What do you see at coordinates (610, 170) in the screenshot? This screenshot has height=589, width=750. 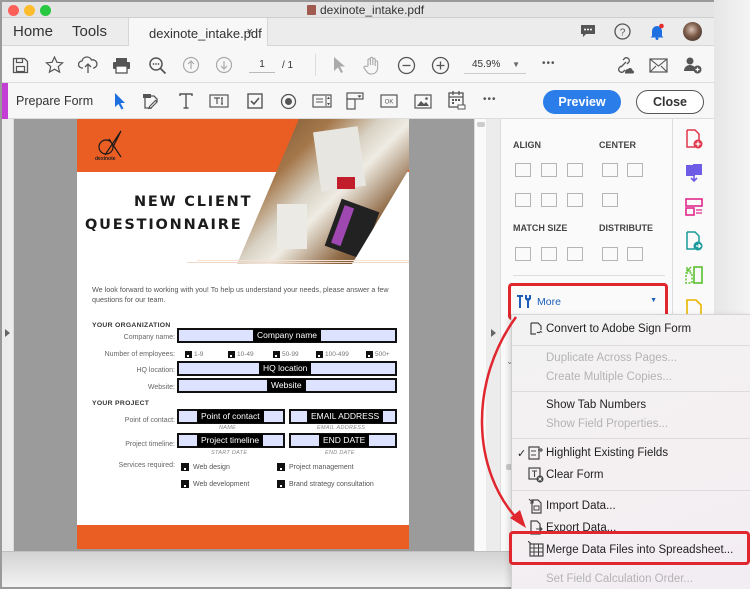 I see `center-horizontally-icon` at bounding box center [610, 170].